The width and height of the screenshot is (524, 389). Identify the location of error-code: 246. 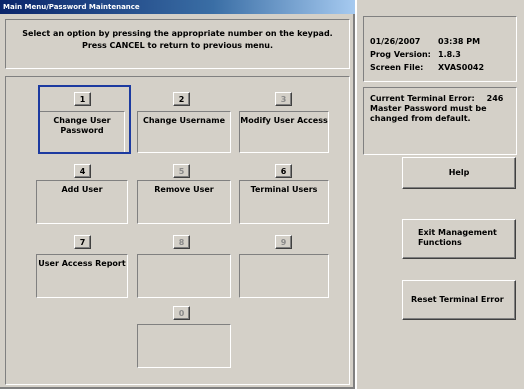
(495, 98).